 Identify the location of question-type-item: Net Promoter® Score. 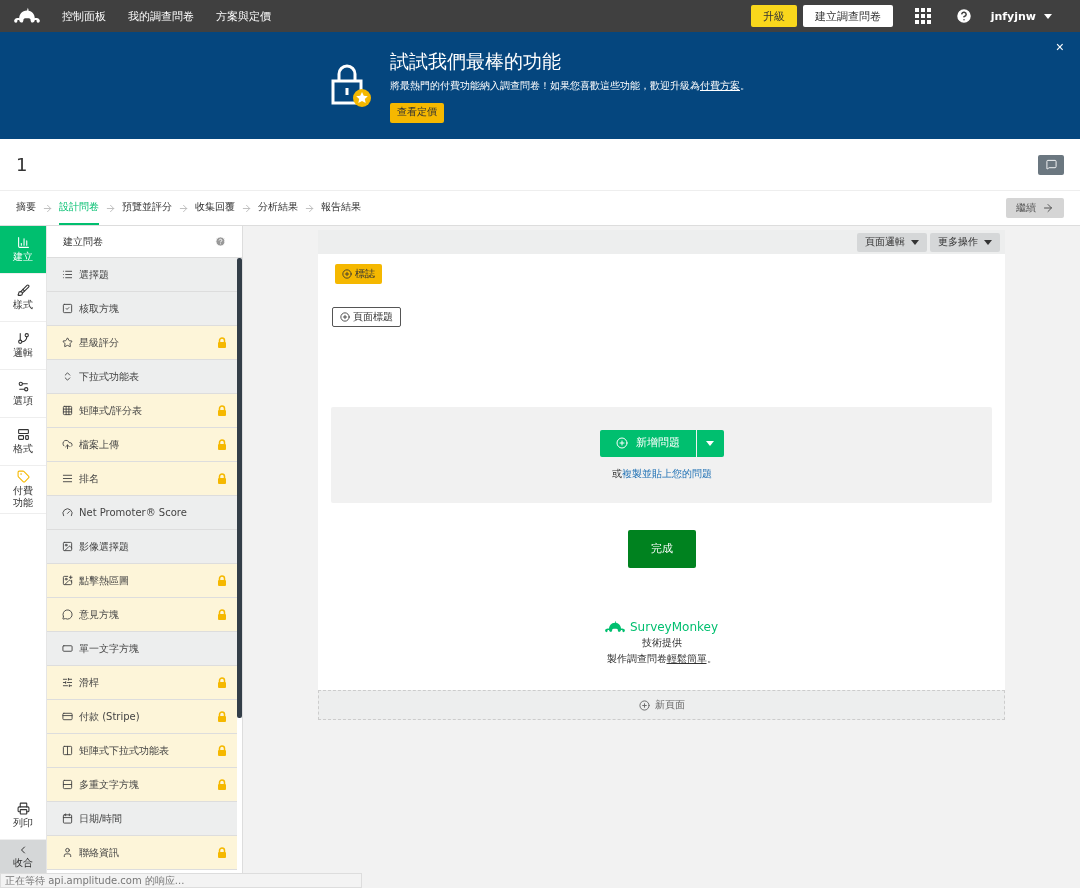
(142, 513).